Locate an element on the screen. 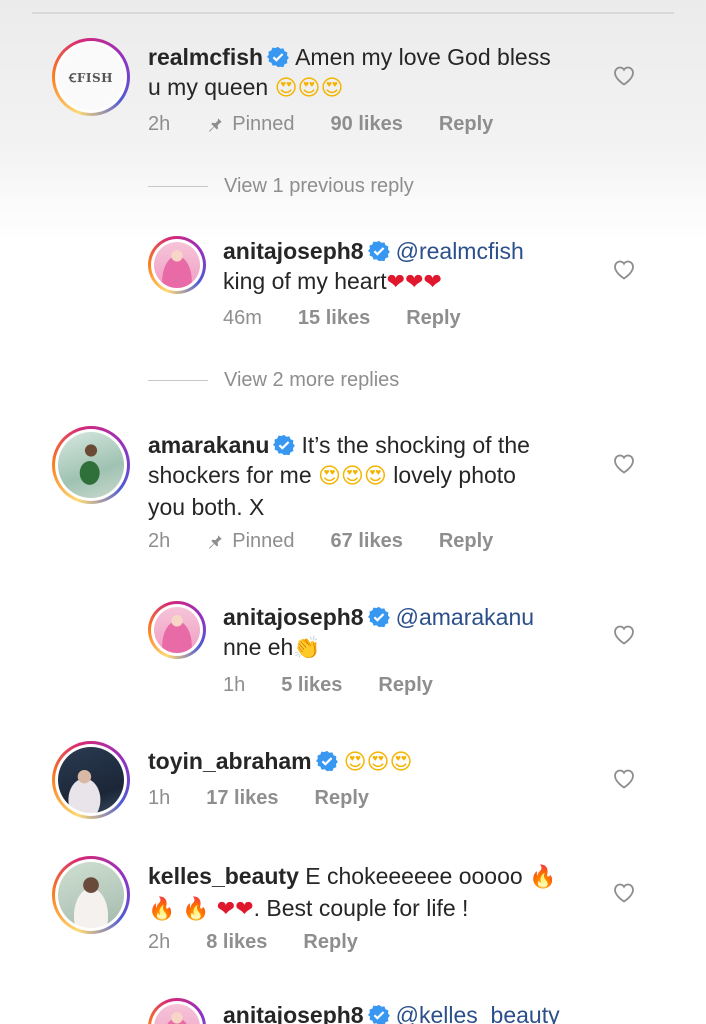 The width and height of the screenshot is (706, 1024). mention-link: @kelles_beauty is located at coordinates (478, 1013).